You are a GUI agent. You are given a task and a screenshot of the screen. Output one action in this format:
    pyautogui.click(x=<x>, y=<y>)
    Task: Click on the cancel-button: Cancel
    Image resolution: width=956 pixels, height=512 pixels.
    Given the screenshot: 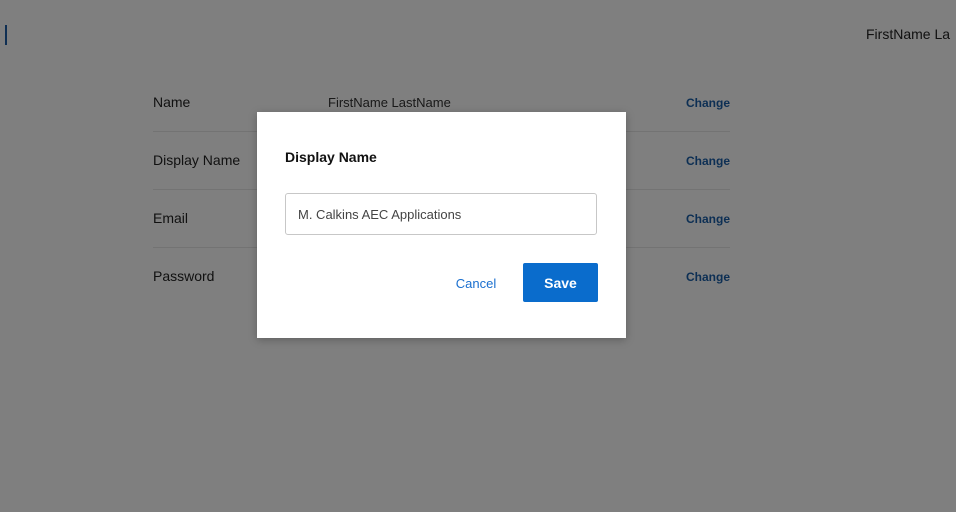 What is the action you would take?
    pyautogui.click(x=476, y=283)
    